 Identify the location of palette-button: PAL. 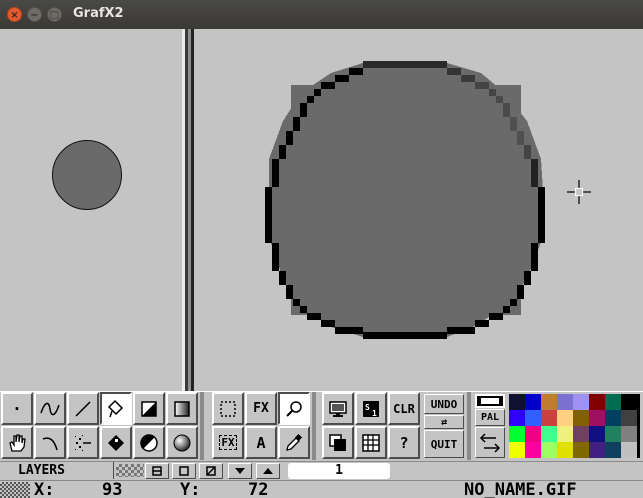
(490, 417).